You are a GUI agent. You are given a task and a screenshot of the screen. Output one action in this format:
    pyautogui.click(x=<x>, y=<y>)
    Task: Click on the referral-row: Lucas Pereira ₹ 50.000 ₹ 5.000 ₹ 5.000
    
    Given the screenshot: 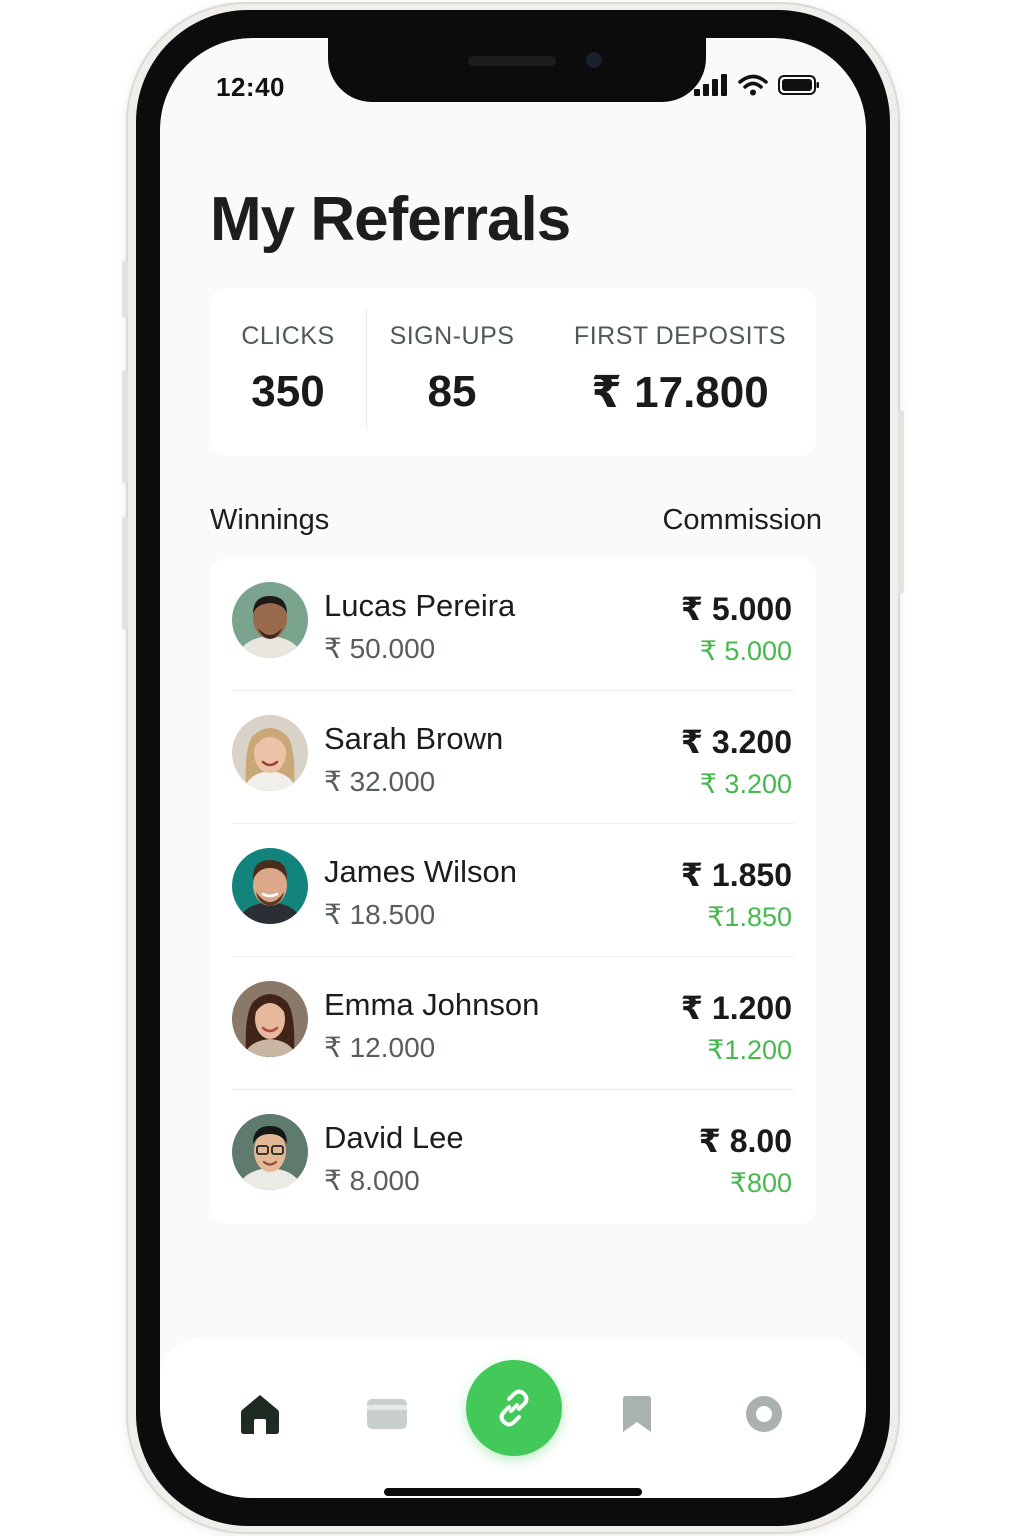 What is the action you would take?
    pyautogui.click(x=513, y=624)
    